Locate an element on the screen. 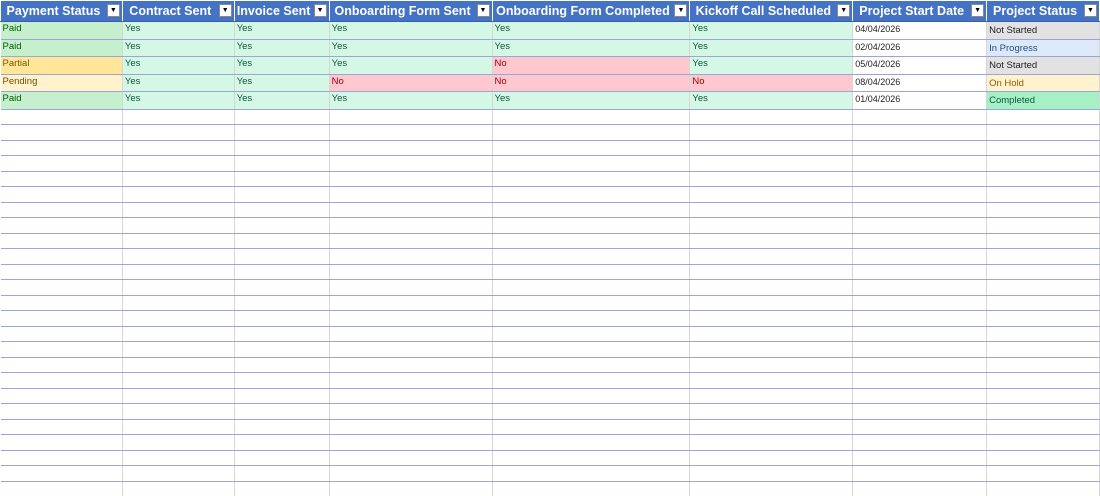  project-start-date-cell: 04/04/2026 is located at coordinates (920, 30).